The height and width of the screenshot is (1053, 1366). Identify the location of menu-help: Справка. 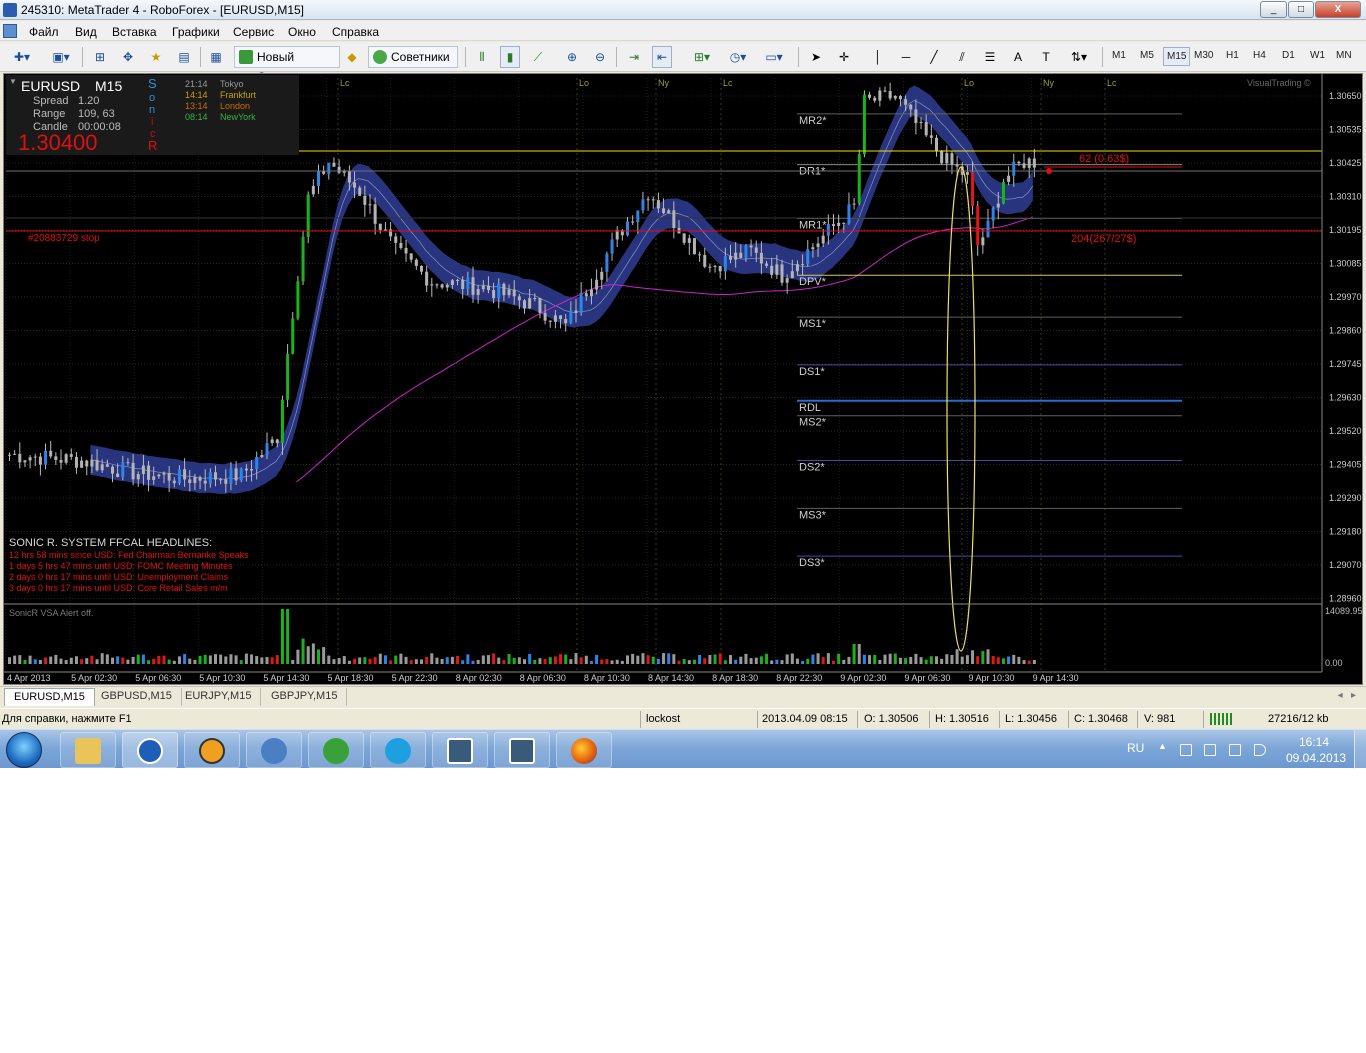
(355, 32).